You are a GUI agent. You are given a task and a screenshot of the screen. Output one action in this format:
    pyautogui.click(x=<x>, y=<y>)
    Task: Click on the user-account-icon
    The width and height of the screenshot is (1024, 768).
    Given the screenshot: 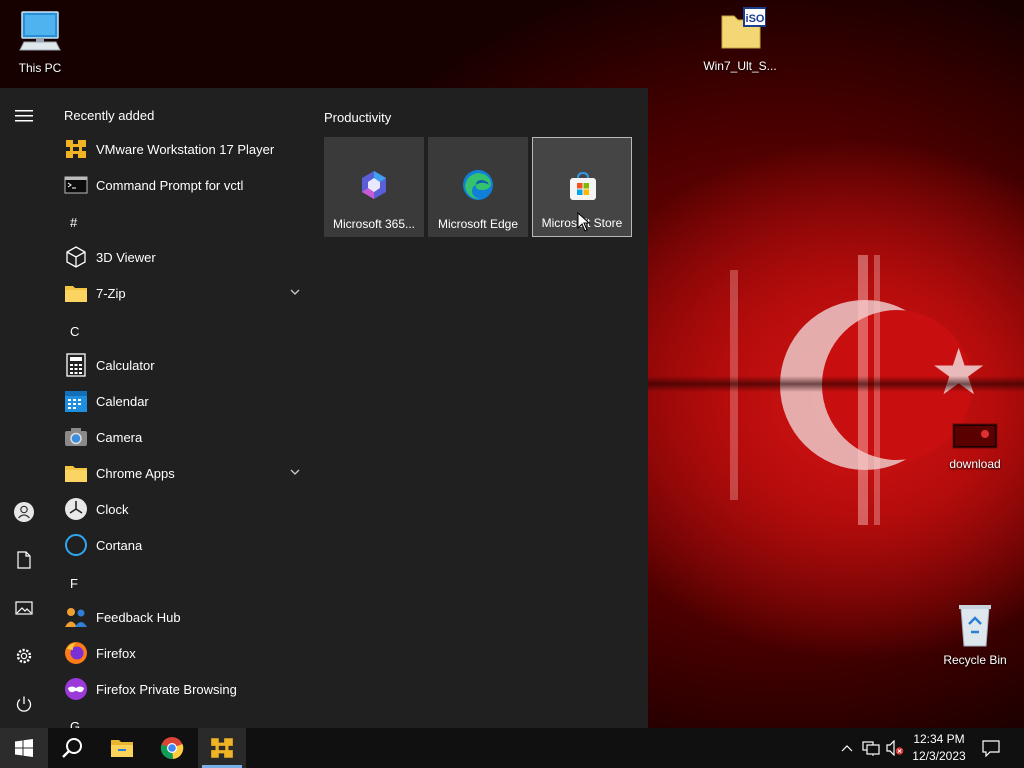 What is the action you would take?
    pyautogui.click(x=24, y=512)
    